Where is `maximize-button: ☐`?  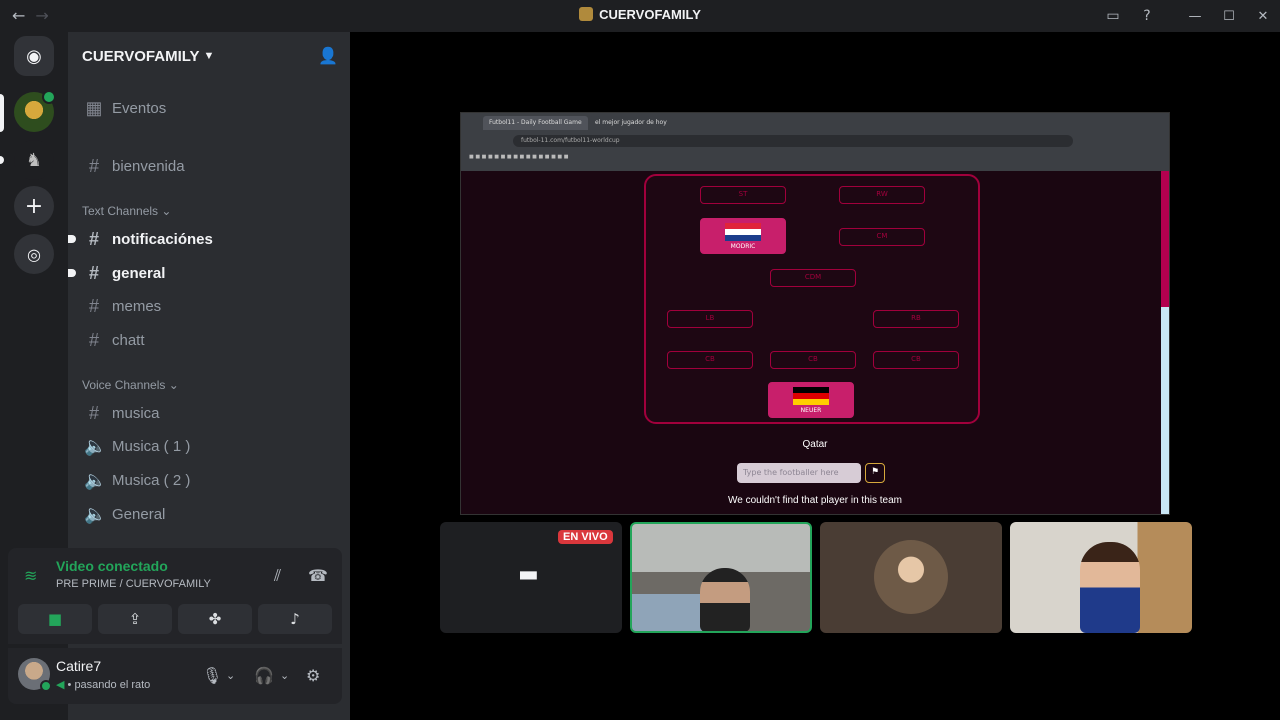 maximize-button: ☐ is located at coordinates (1229, 16).